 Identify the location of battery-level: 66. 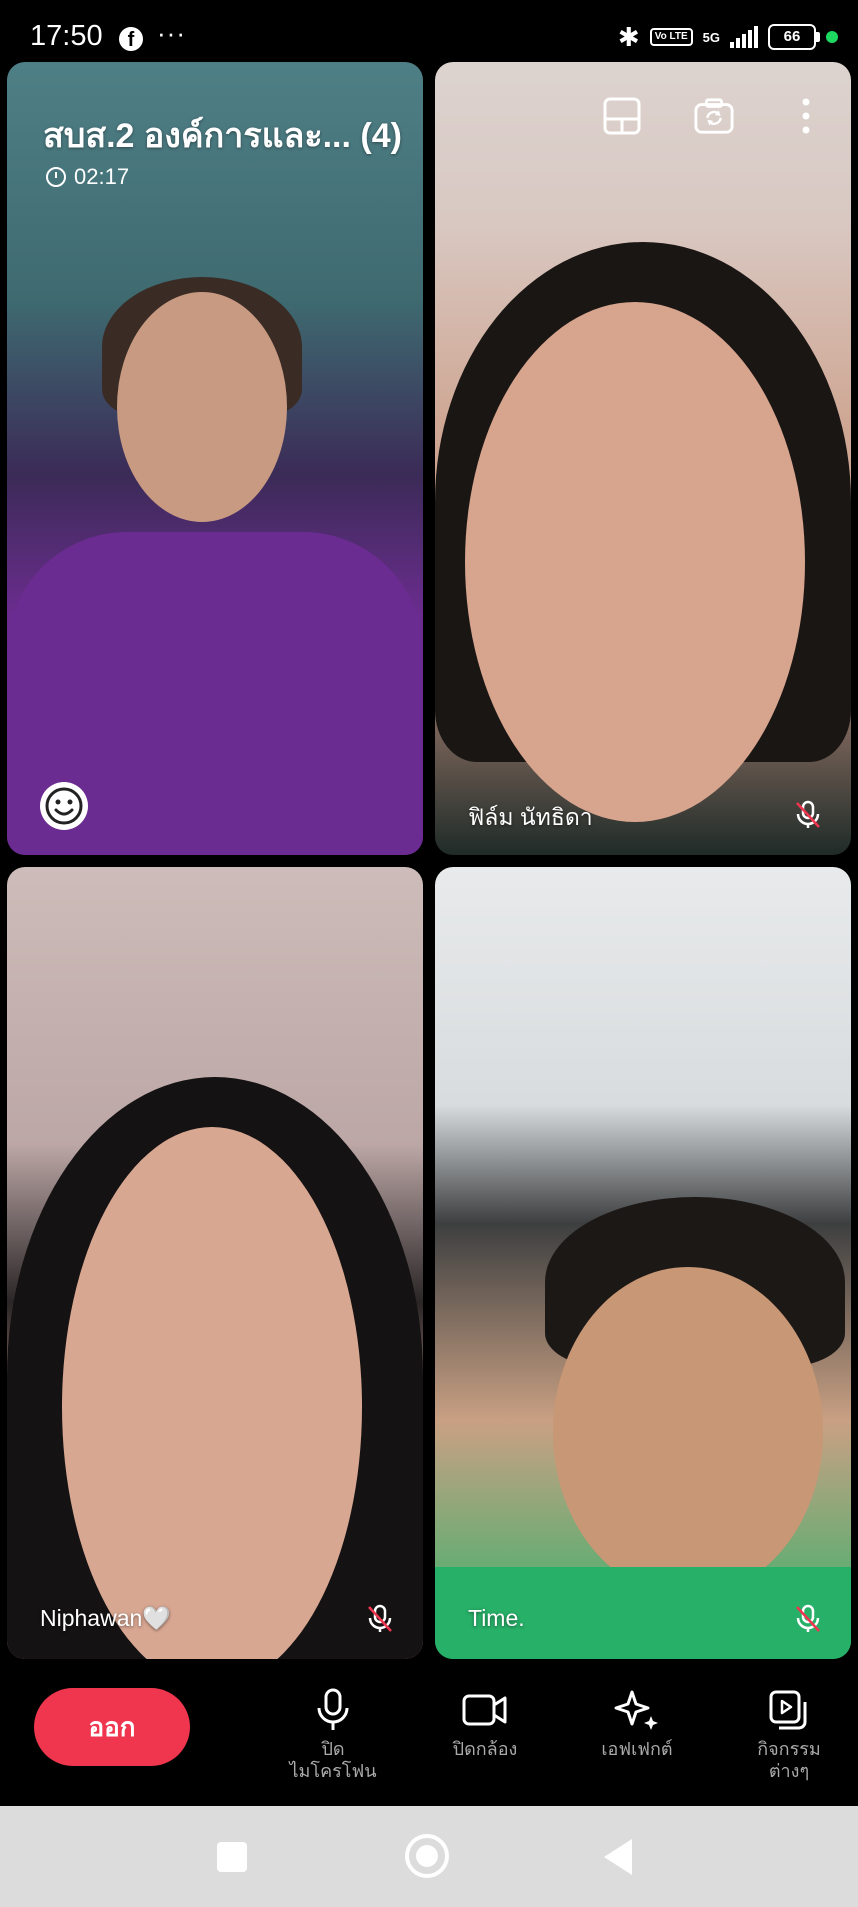
(792, 36).